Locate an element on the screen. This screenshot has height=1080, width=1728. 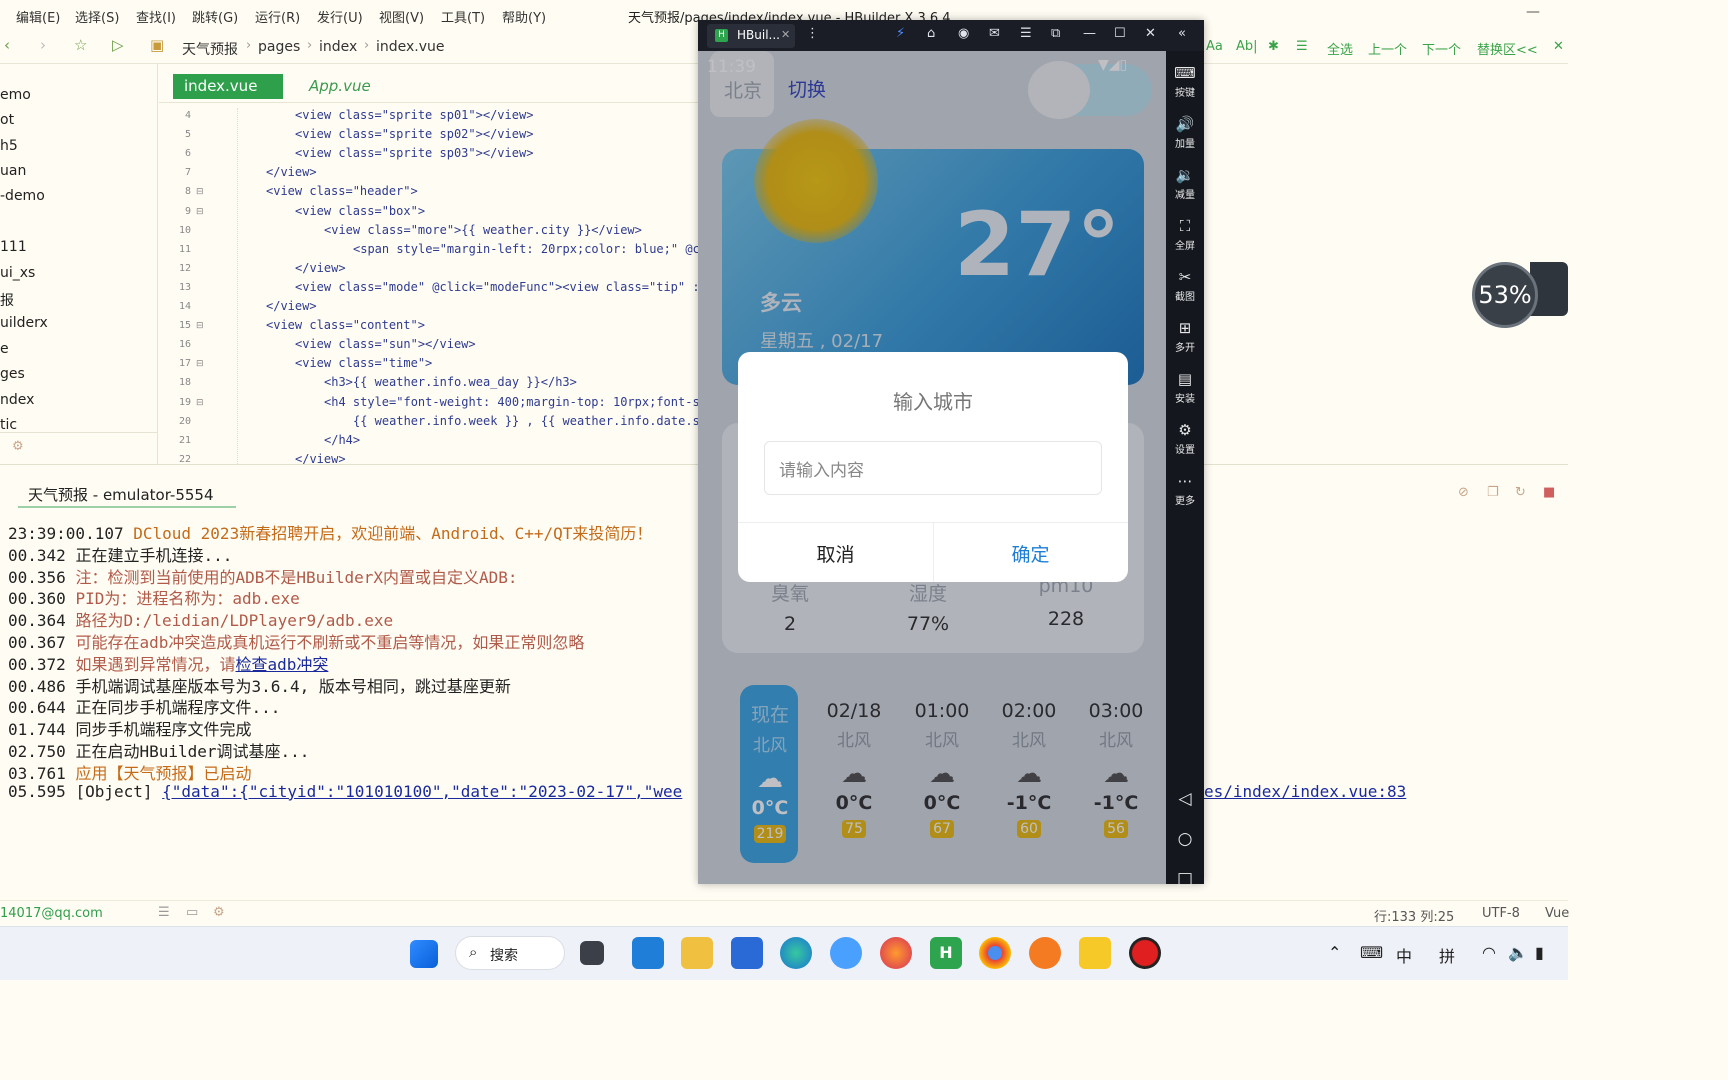
sidebar-button-3: ⛶ 全屏 is located at coordinates (1185, 234).